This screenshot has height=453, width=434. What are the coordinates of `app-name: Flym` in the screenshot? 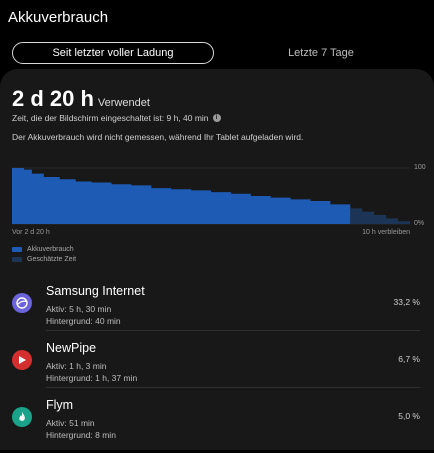 It's located at (60, 405).